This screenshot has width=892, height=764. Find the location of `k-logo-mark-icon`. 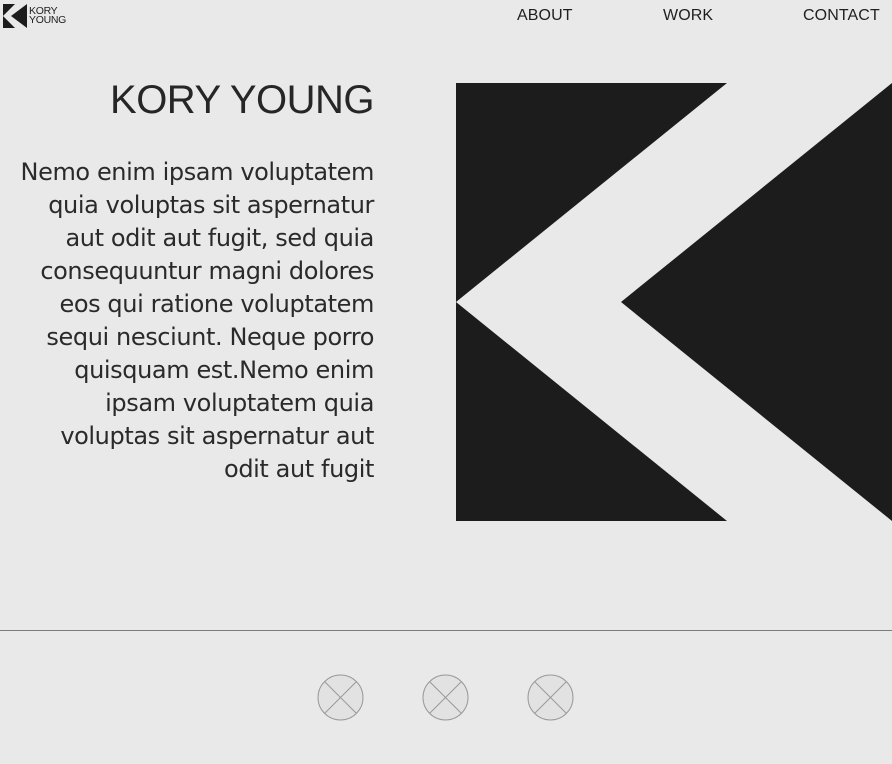

k-logo-mark-icon is located at coordinates (15, 16).